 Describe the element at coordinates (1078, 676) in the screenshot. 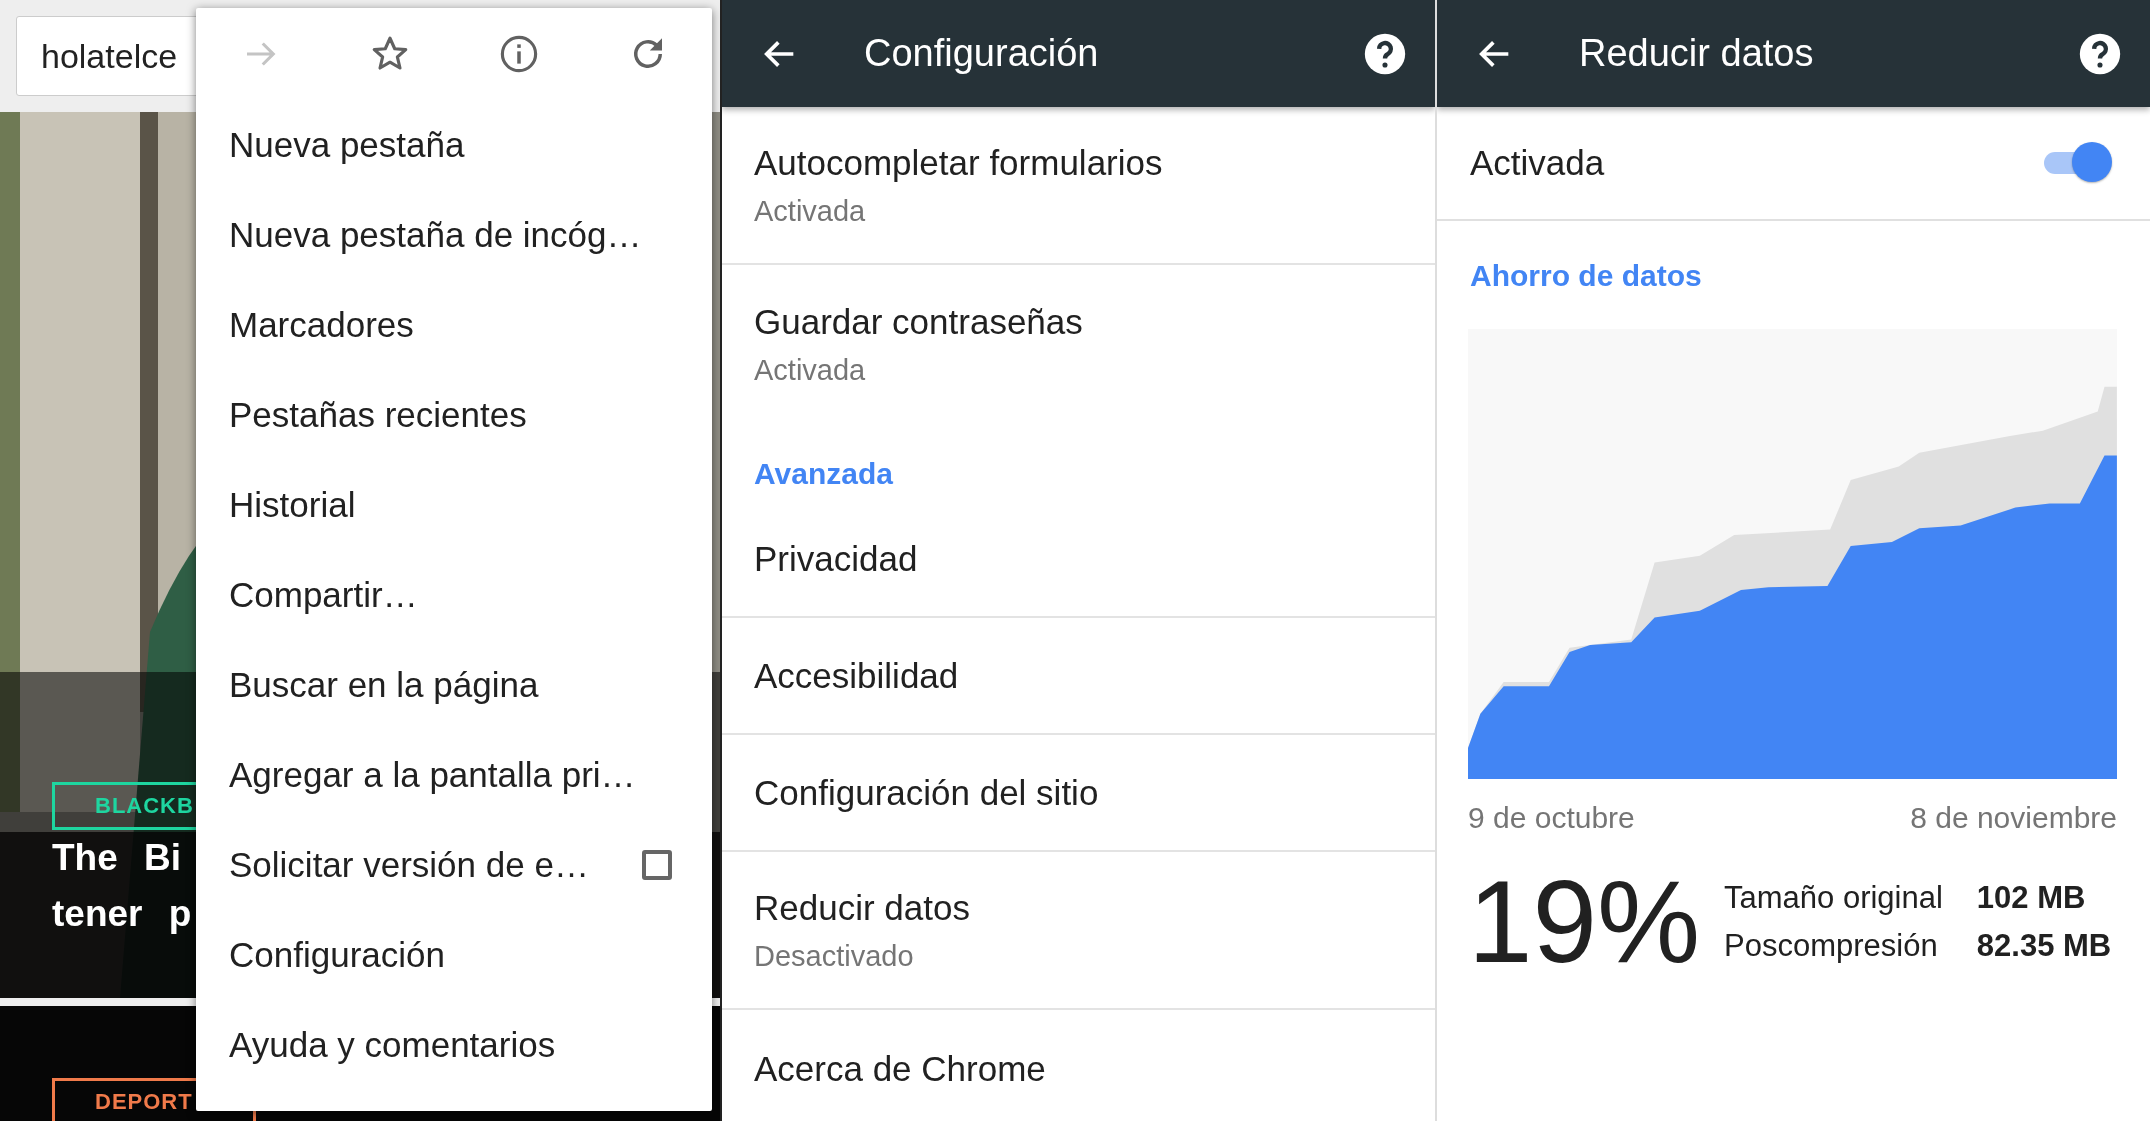

I see `settings-item: Accesibilidad` at that location.